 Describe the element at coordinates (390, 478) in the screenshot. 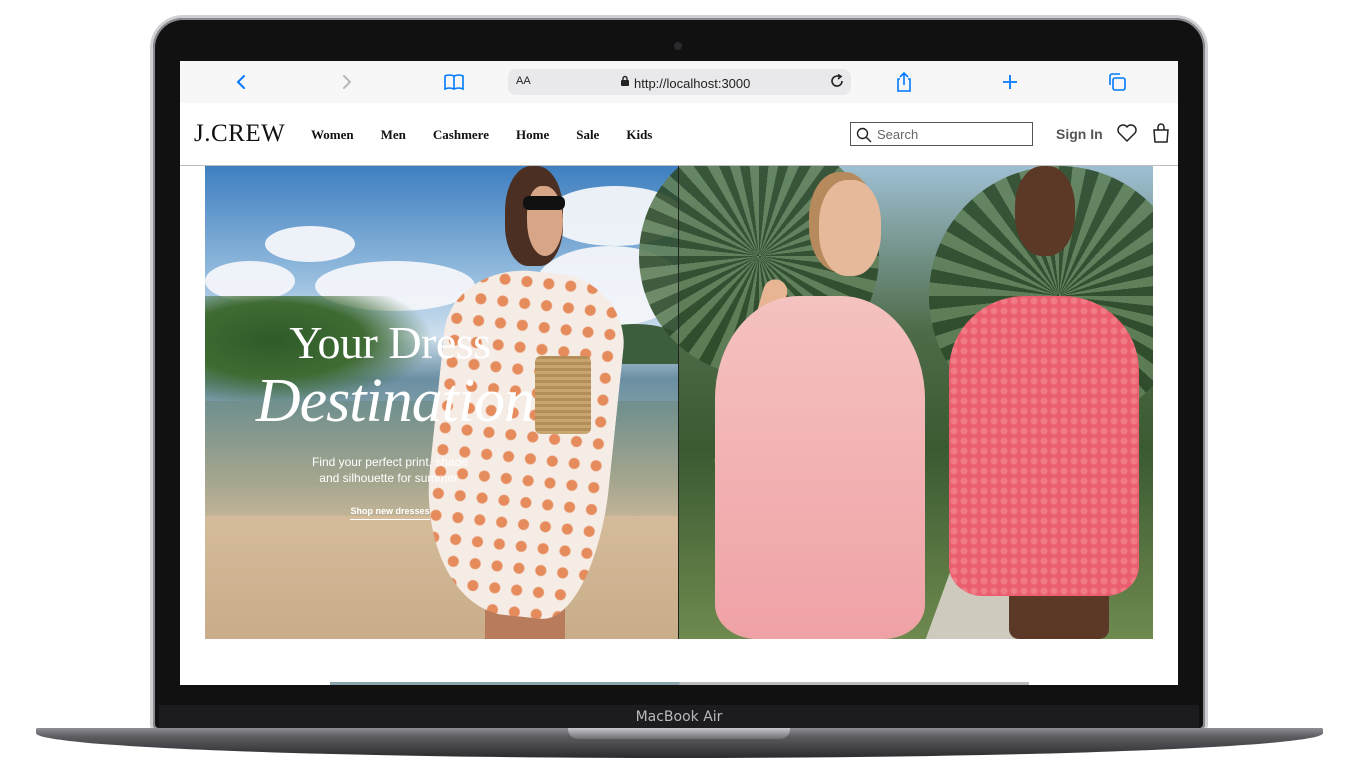

I see `hero-subtitle-line2: and silhouette for summer.` at that location.